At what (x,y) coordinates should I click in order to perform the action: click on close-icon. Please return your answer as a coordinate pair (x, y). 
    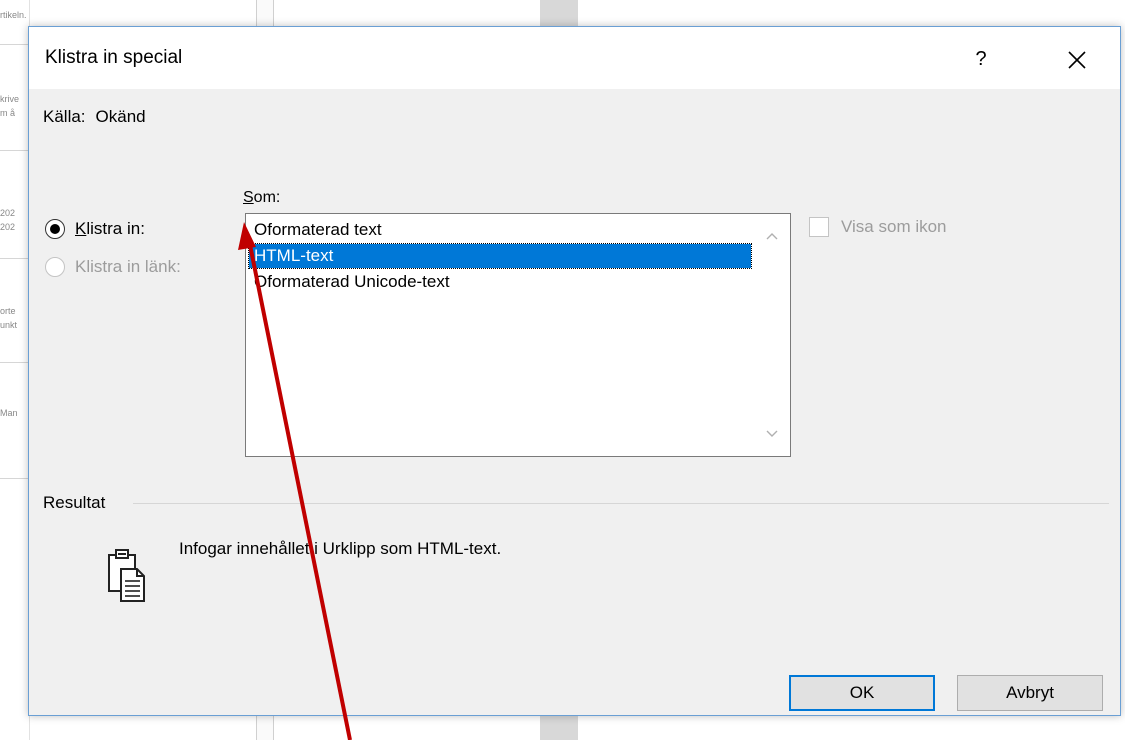
    Looking at the image, I should click on (1077, 59).